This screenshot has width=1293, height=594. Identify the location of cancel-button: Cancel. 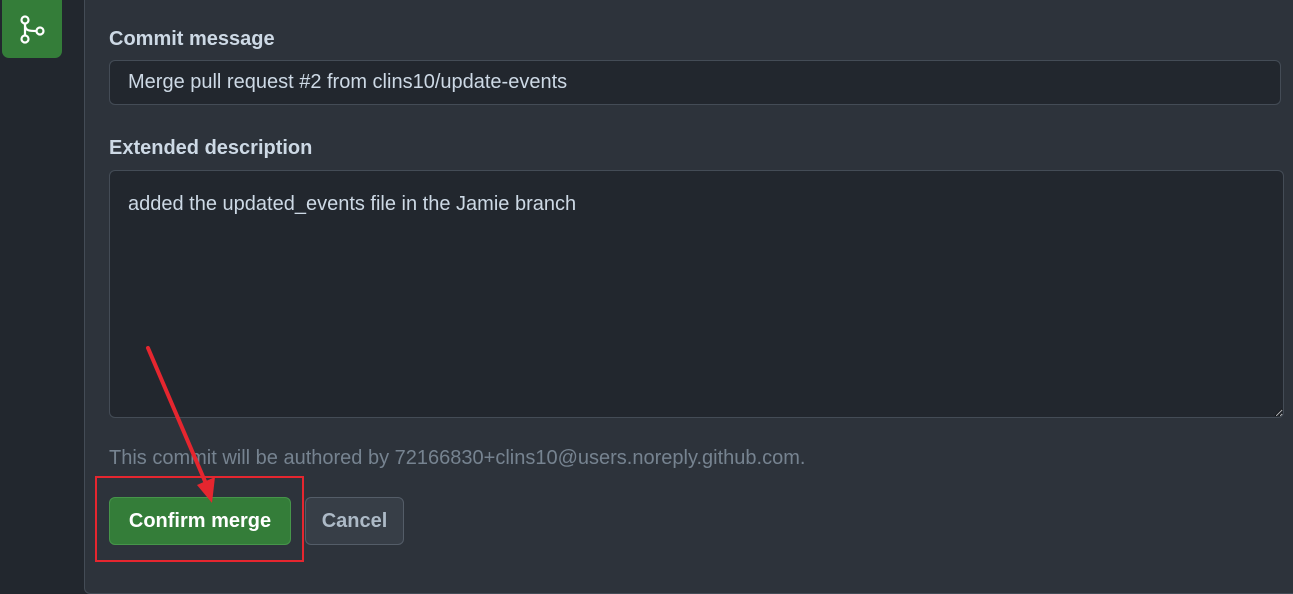
(354, 521).